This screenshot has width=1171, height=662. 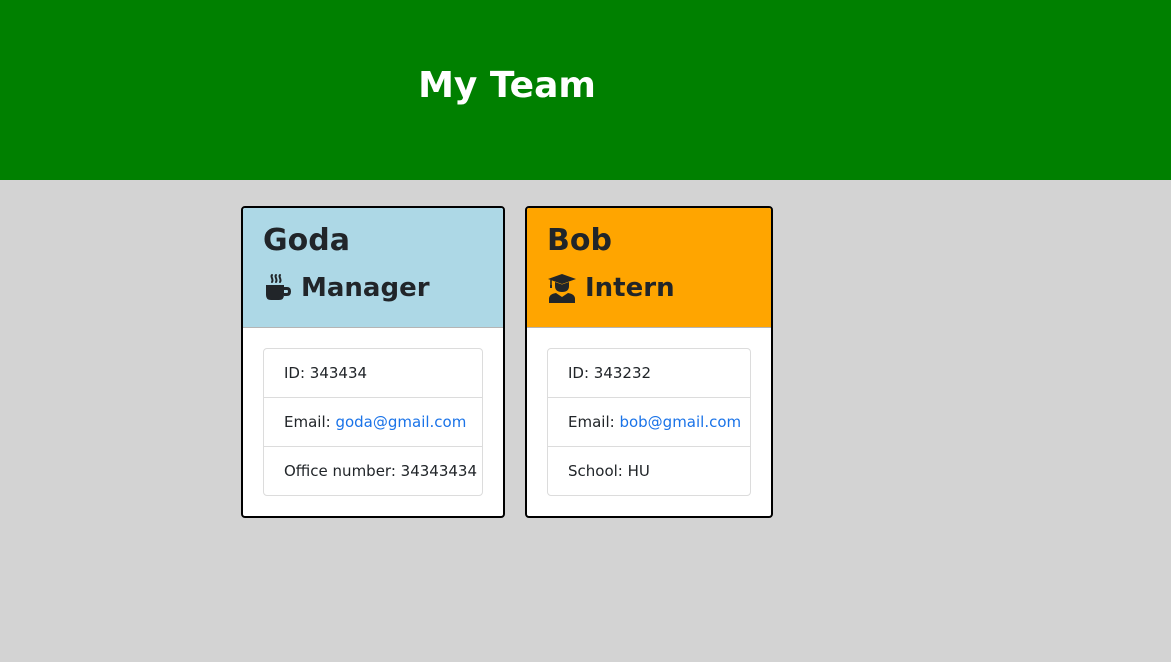 What do you see at coordinates (680, 422) in the screenshot?
I see `email-link: bob@gmail.com` at bounding box center [680, 422].